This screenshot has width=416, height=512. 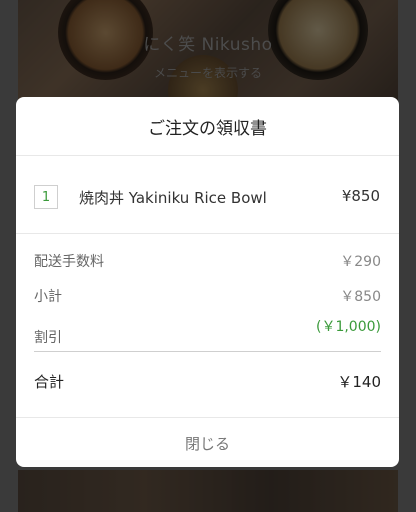 What do you see at coordinates (208, 45) in the screenshot?
I see `restaurant-name: にく笑 Nikusho` at bounding box center [208, 45].